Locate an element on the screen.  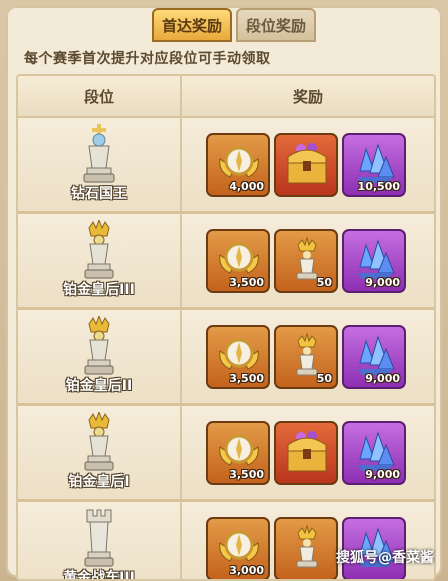
reward-column-header: 奖励 is located at coordinates (307, 96).